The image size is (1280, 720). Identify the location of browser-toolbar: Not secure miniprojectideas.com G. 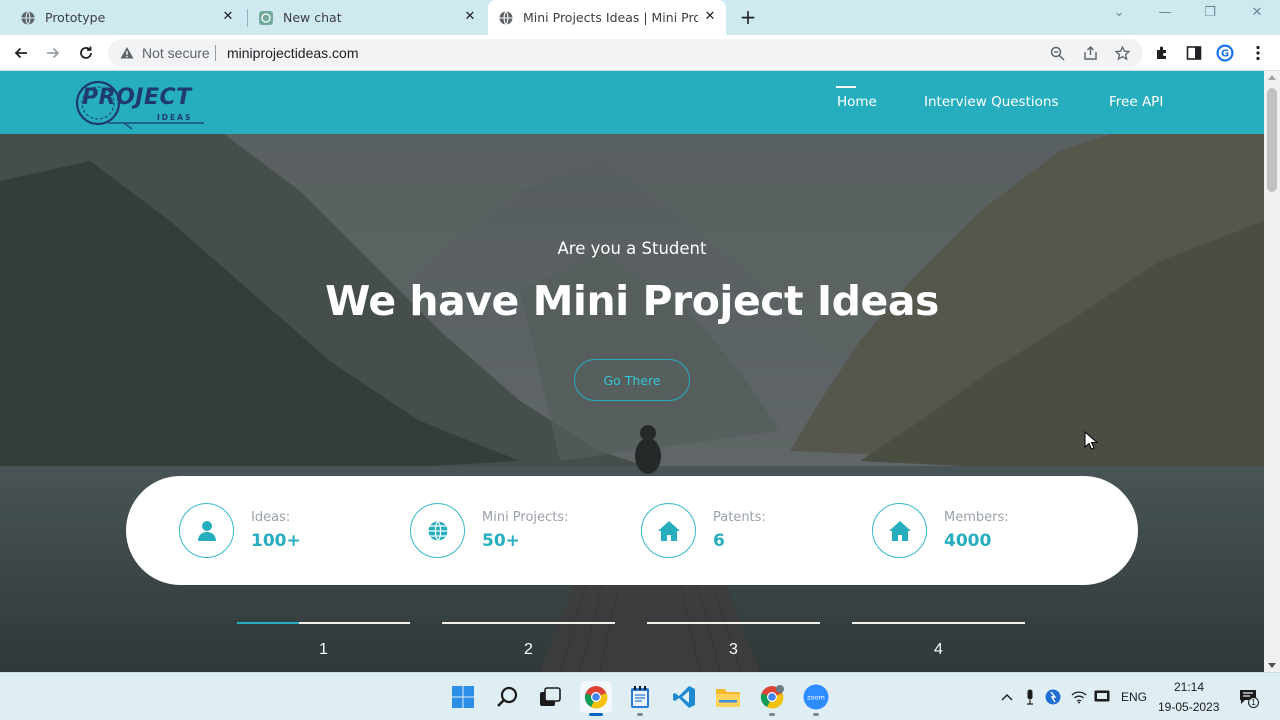
(640, 53).